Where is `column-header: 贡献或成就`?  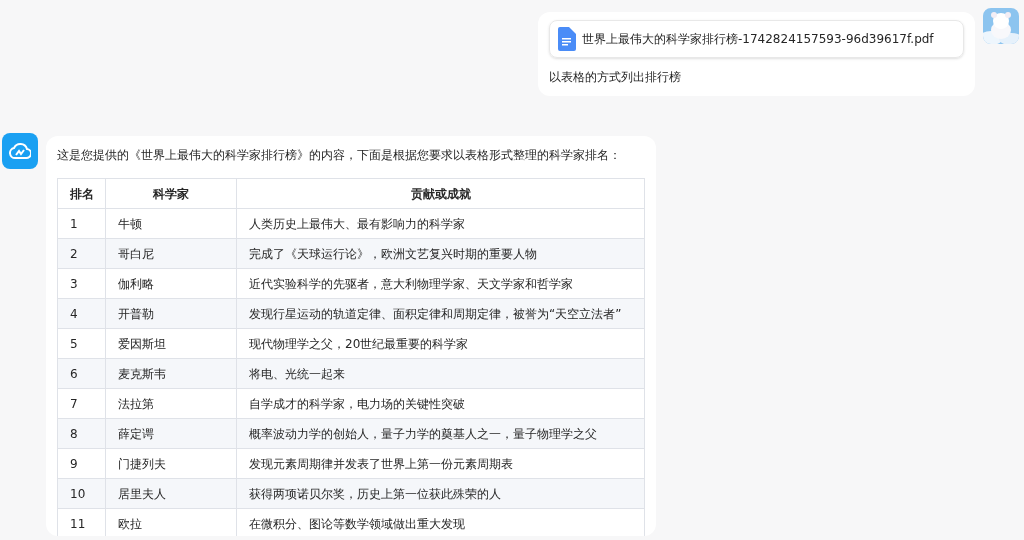 column-header: 贡献或成就 is located at coordinates (440, 193).